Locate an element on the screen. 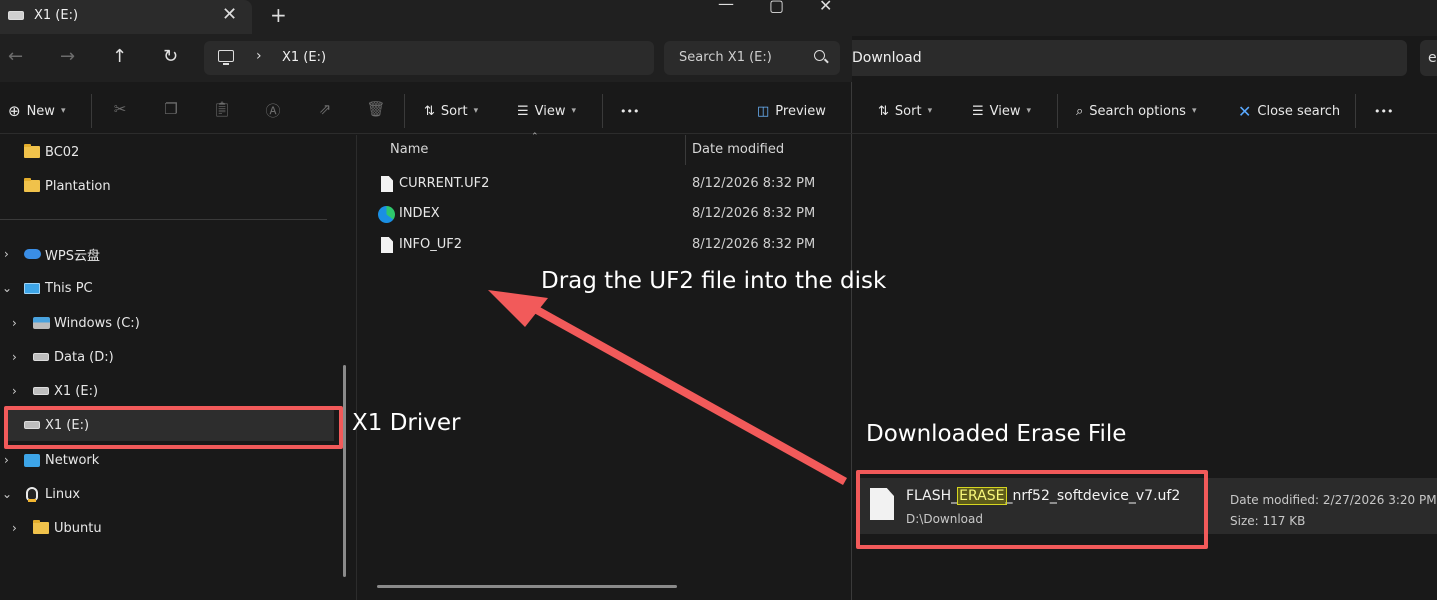 Image resolution: width=1437 pixels, height=600 pixels. download-view-label: View is located at coordinates (1005, 111).